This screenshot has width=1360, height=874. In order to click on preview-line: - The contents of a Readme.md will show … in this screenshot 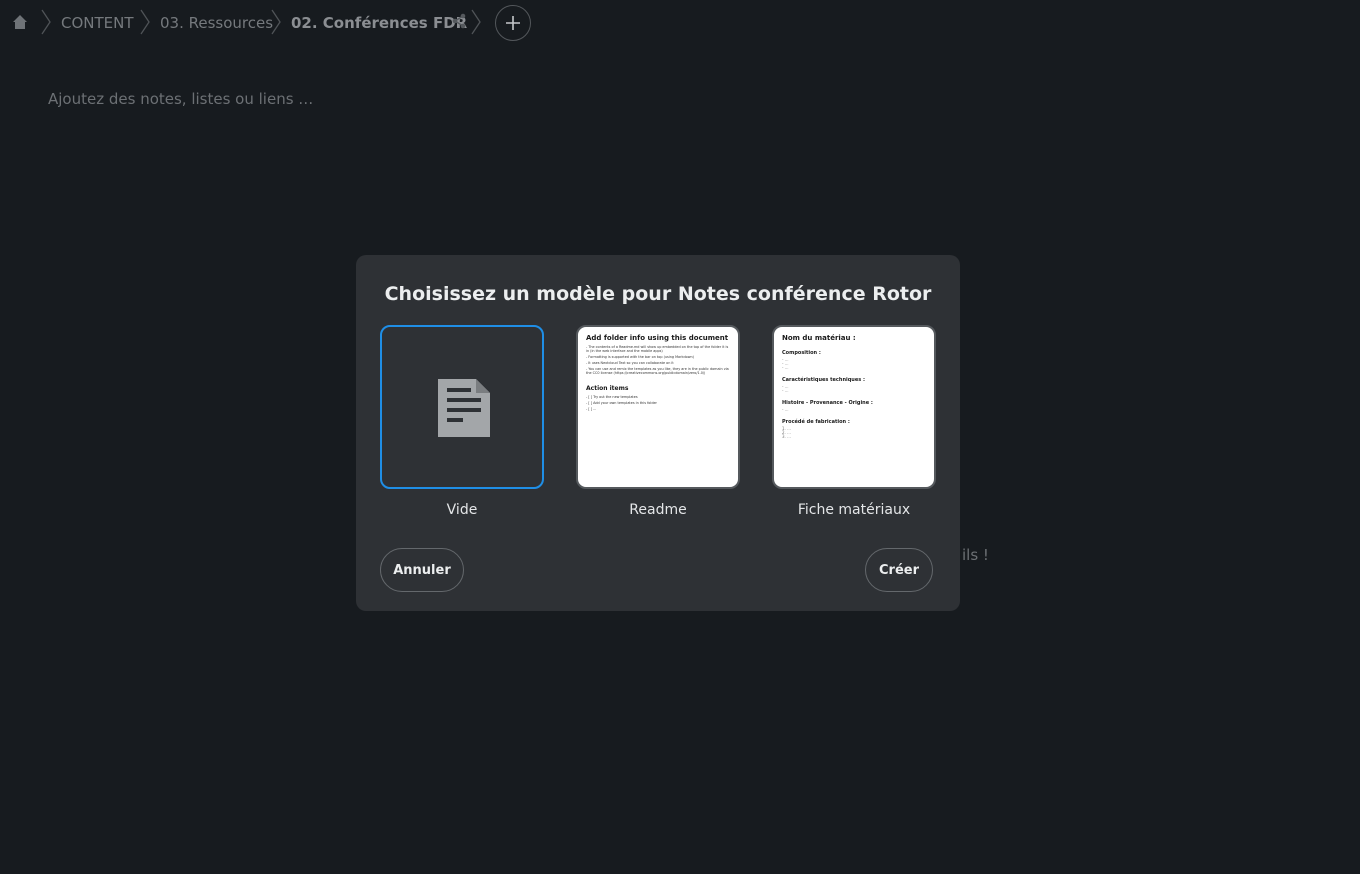, I will do `click(657, 349)`.